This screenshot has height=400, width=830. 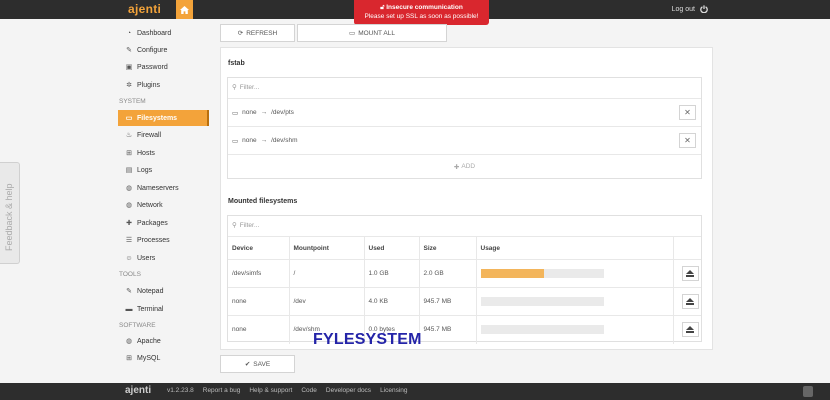 I want to click on add-button: ✚ ADD, so click(x=464, y=166).